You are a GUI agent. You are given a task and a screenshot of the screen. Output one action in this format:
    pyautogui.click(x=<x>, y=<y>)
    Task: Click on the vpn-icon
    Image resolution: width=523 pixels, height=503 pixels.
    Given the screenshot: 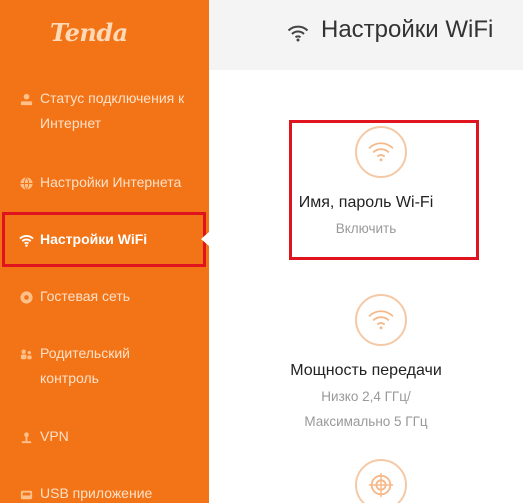 What is the action you would take?
    pyautogui.click(x=26, y=437)
    